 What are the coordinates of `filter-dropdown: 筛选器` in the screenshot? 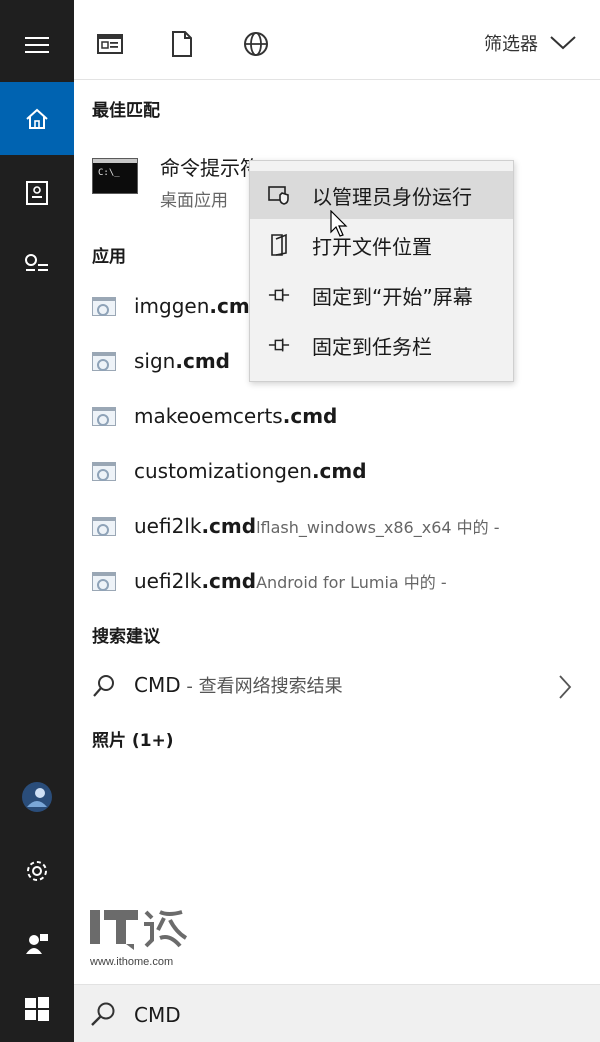 It's located at (530, 43).